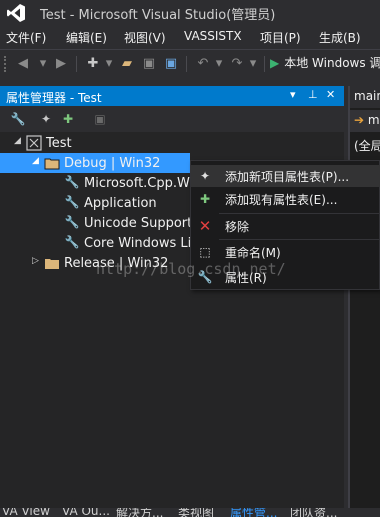 This screenshot has width=380, height=517. What do you see at coordinates (285, 252) in the screenshot?
I see `menu-rename: ⬚ 重命名(M)` at bounding box center [285, 252].